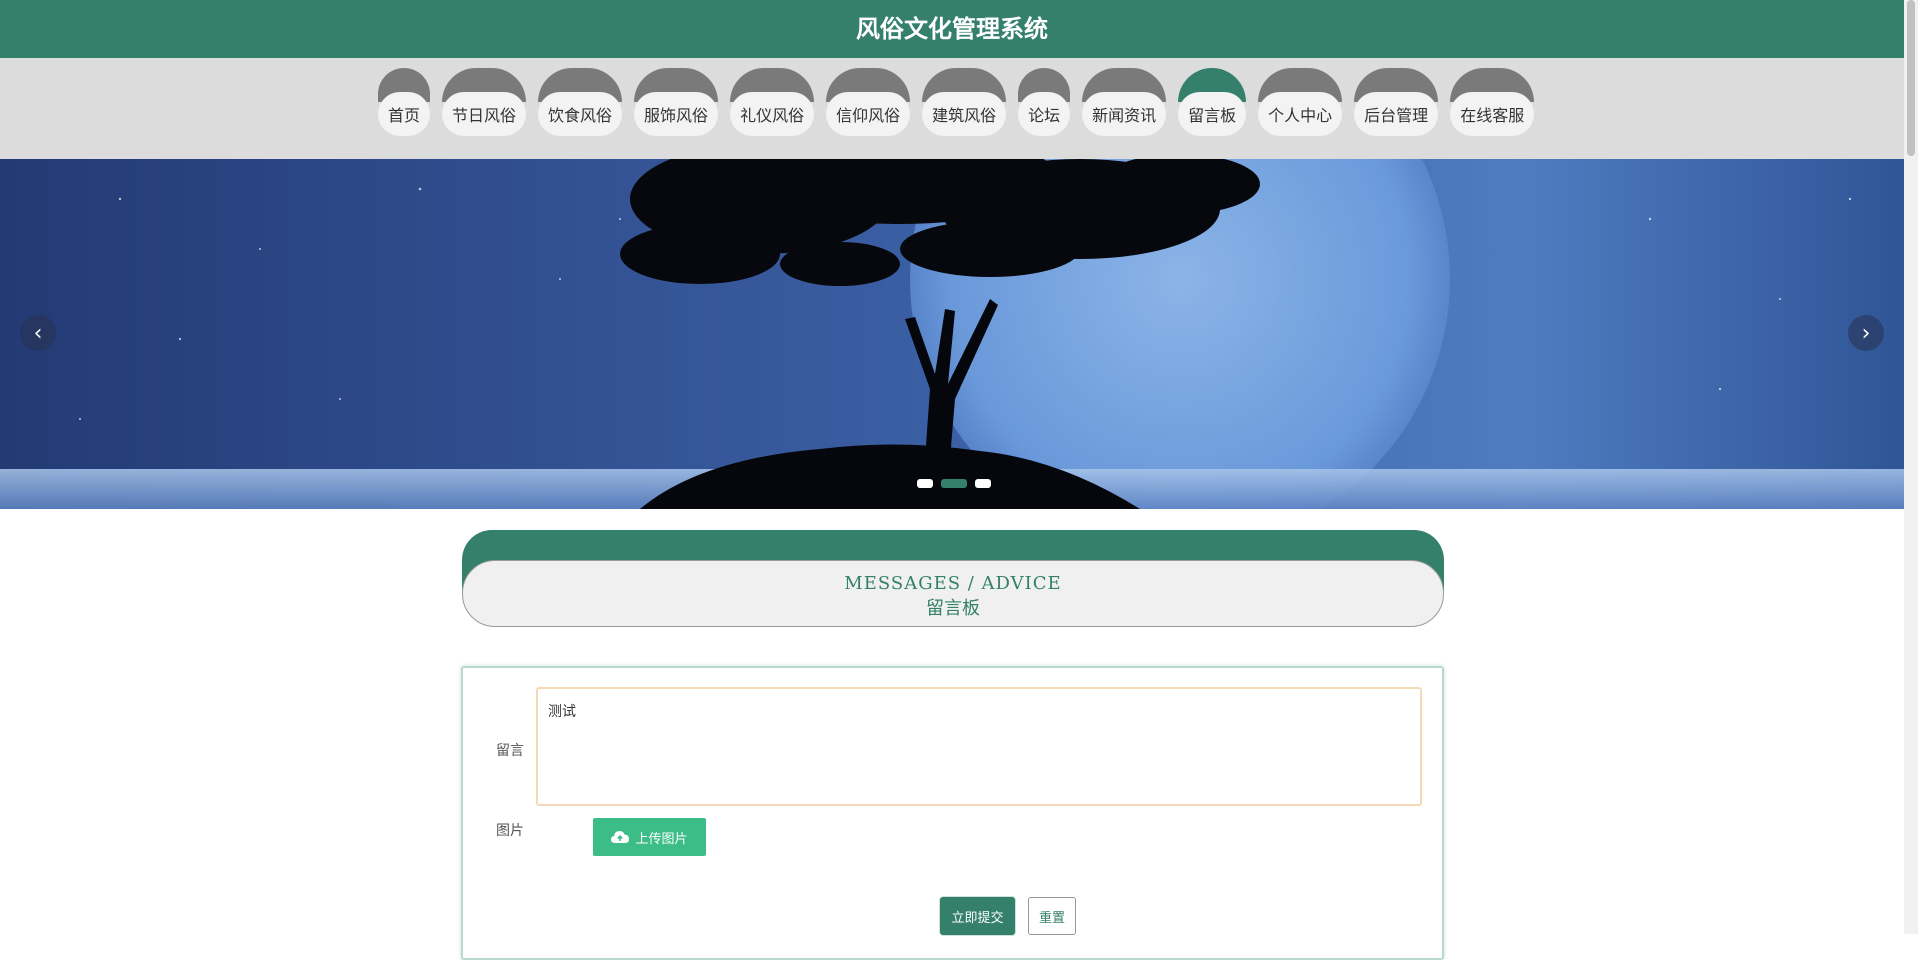  What do you see at coordinates (580, 114) in the screenshot?
I see `nav-item-label: 饮食风俗` at bounding box center [580, 114].